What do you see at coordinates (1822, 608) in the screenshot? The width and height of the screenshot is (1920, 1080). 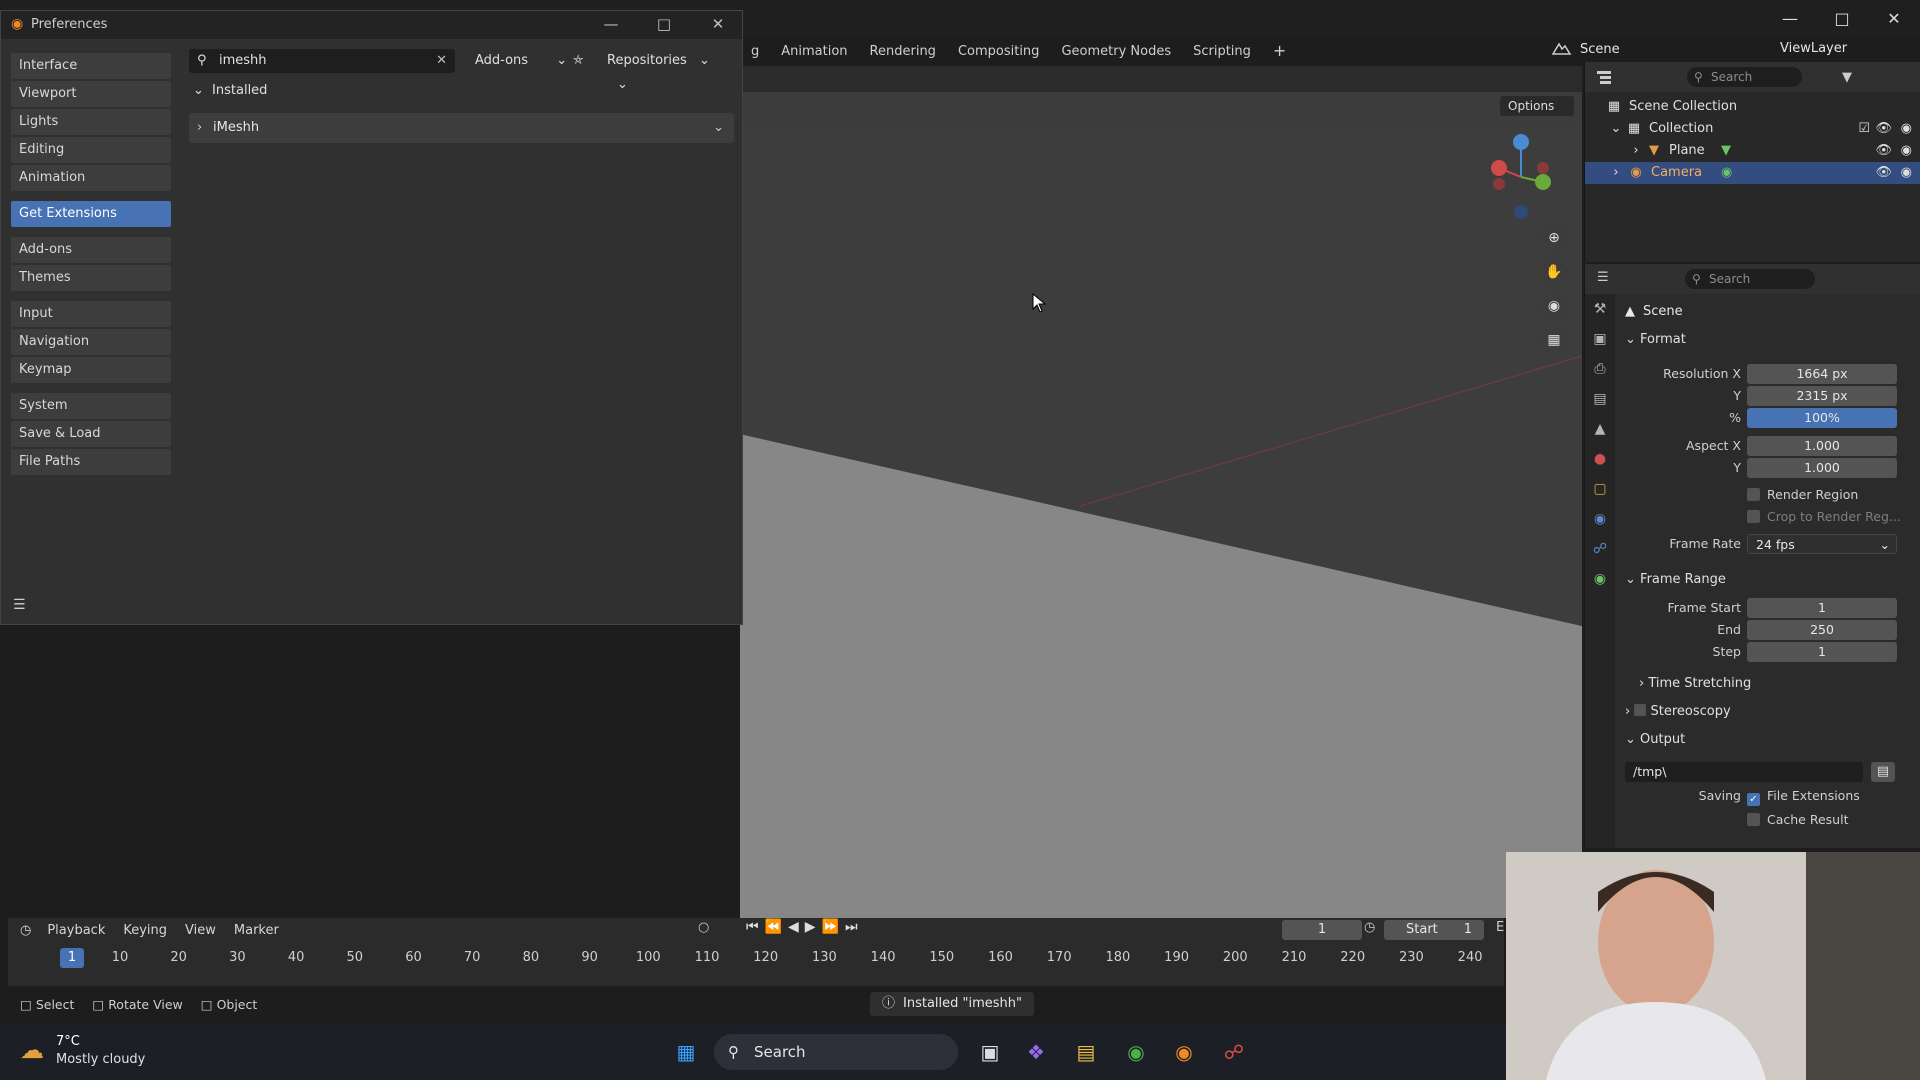 I see `frame-start-field: 1` at bounding box center [1822, 608].